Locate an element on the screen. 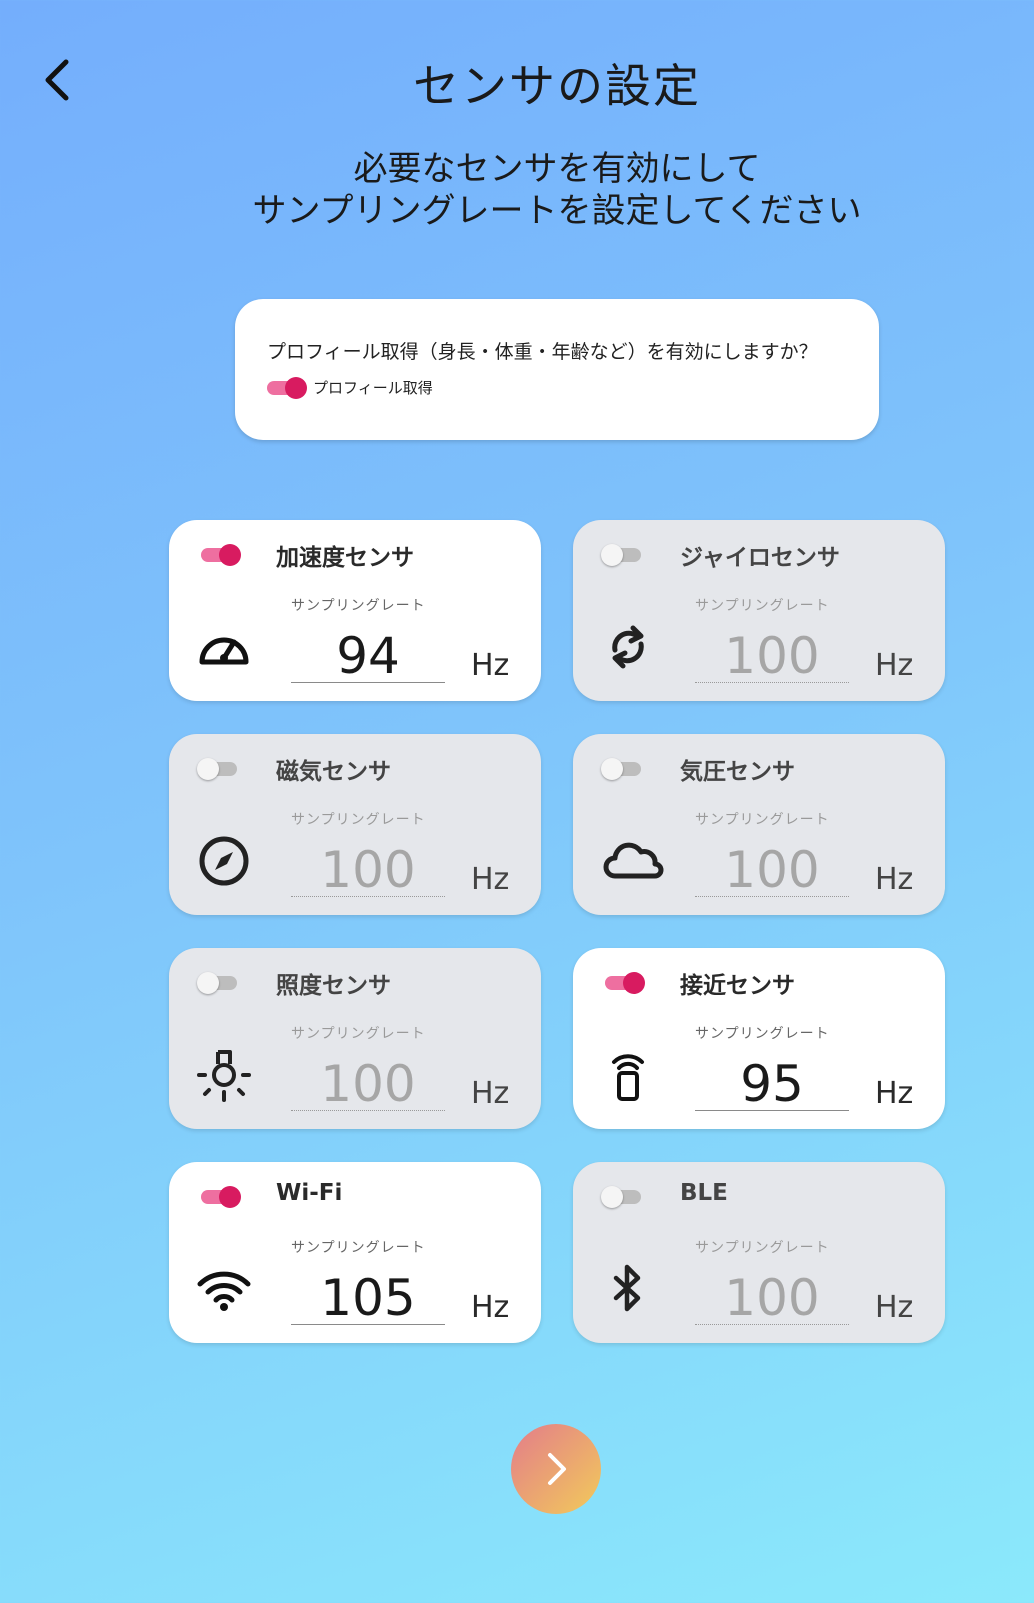  ble-toggle is located at coordinates (621, 1197).